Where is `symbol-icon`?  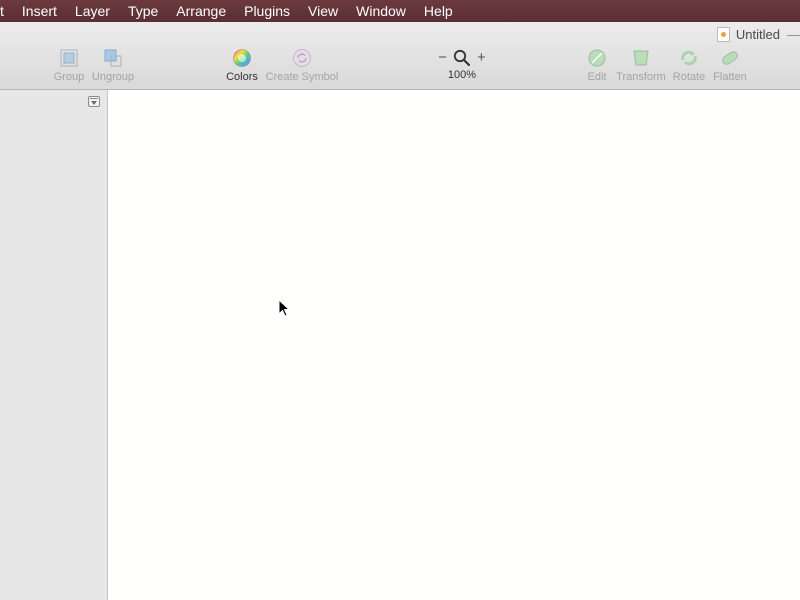
symbol-icon is located at coordinates (302, 58).